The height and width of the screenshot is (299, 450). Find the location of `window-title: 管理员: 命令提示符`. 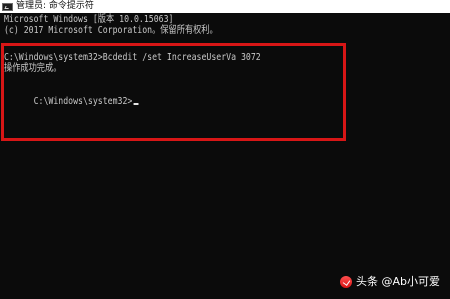

window-title: 管理员: 命令提示符 is located at coordinates (55, 6).